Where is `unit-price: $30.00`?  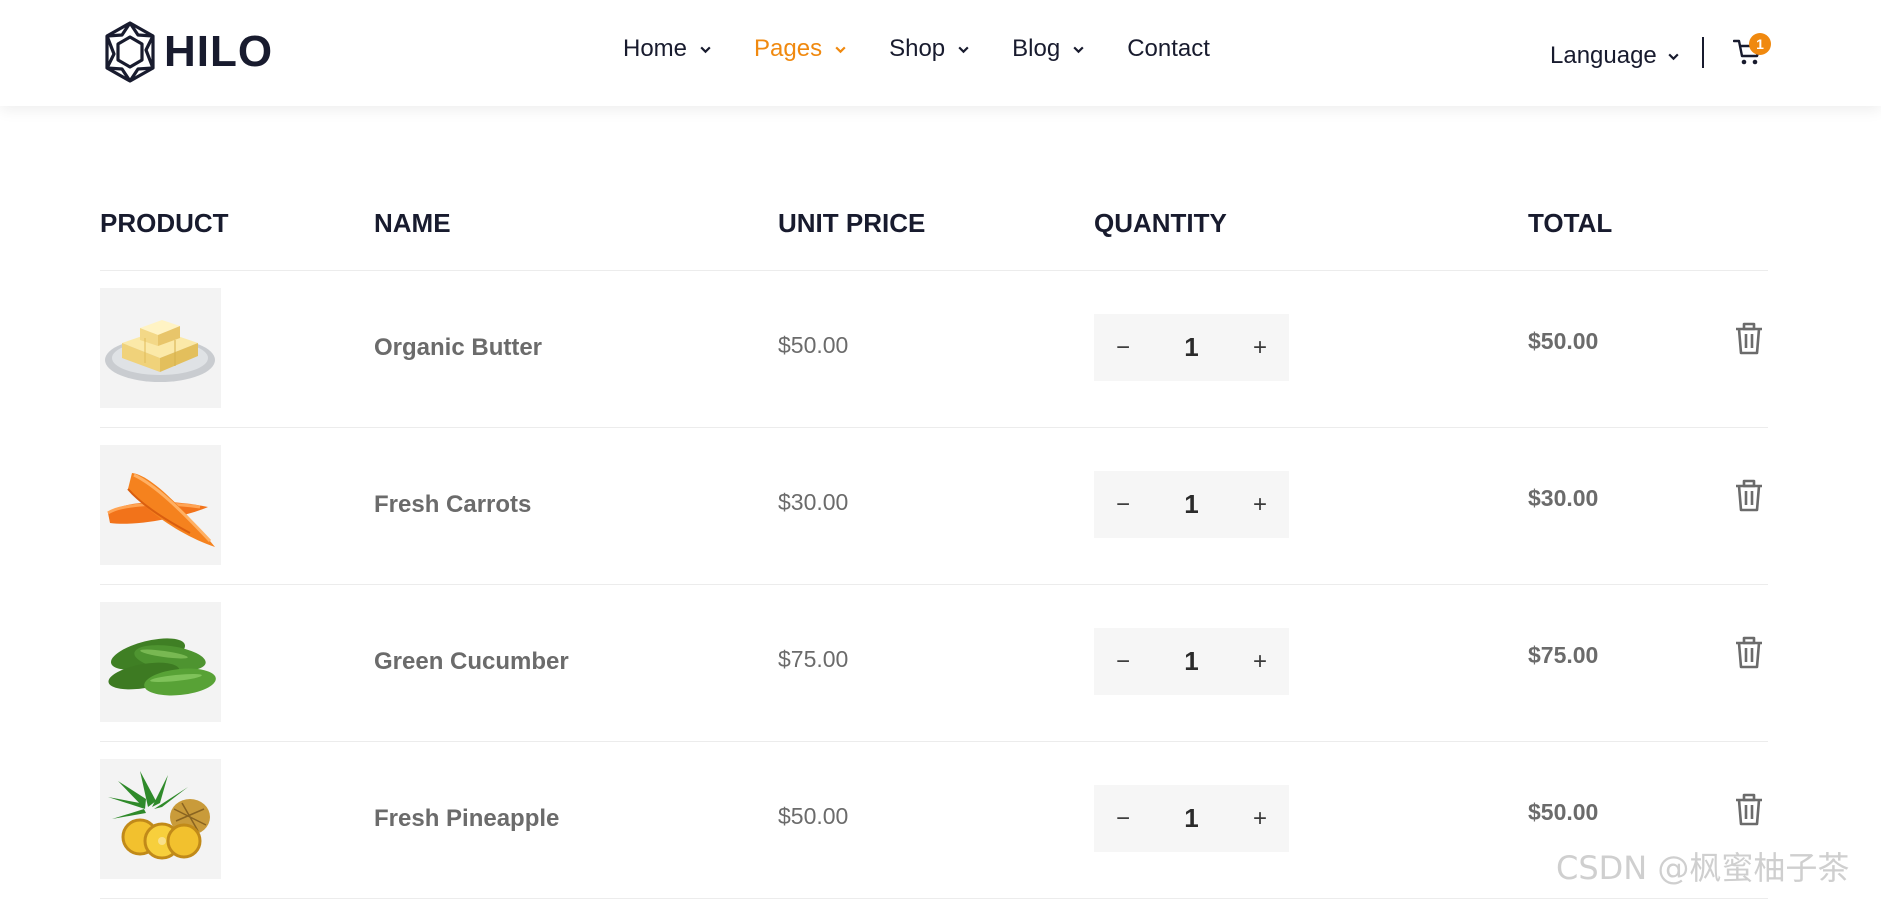 unit-price: $30.00 is located at coordinates (813, 502).